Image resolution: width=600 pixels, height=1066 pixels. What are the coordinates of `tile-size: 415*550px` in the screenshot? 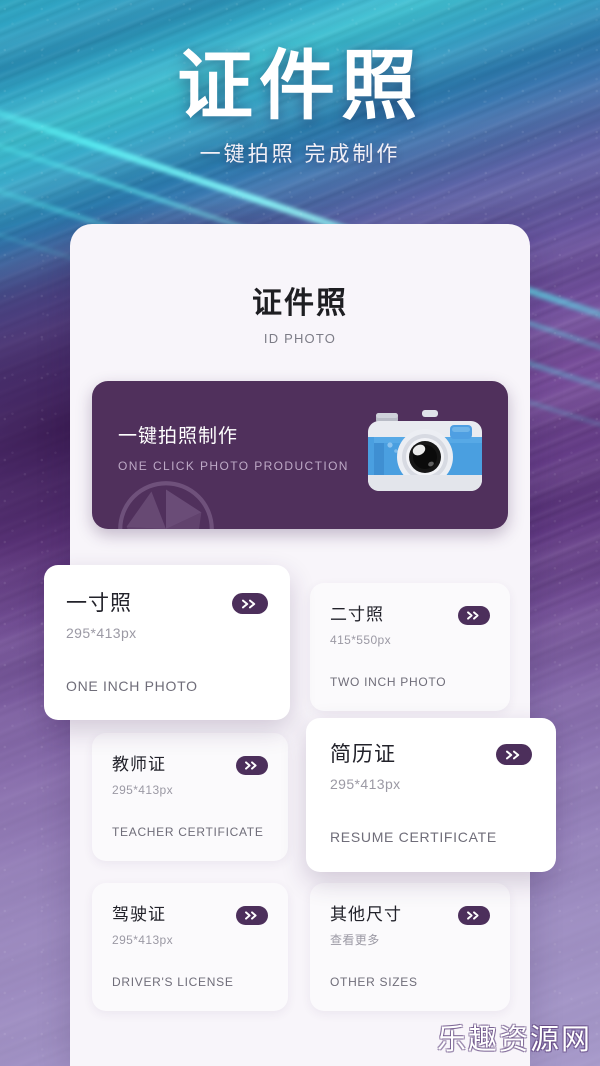 It's located at (360, 640).